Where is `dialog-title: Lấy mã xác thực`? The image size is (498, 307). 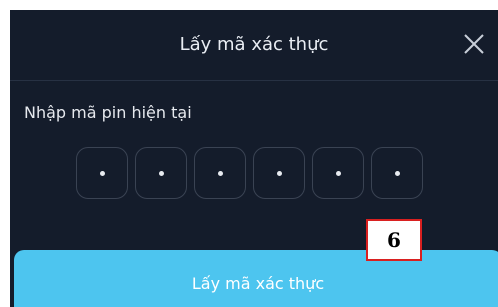
dialog-title: Lấy mã xác thực is located at coordinates (254, 44).